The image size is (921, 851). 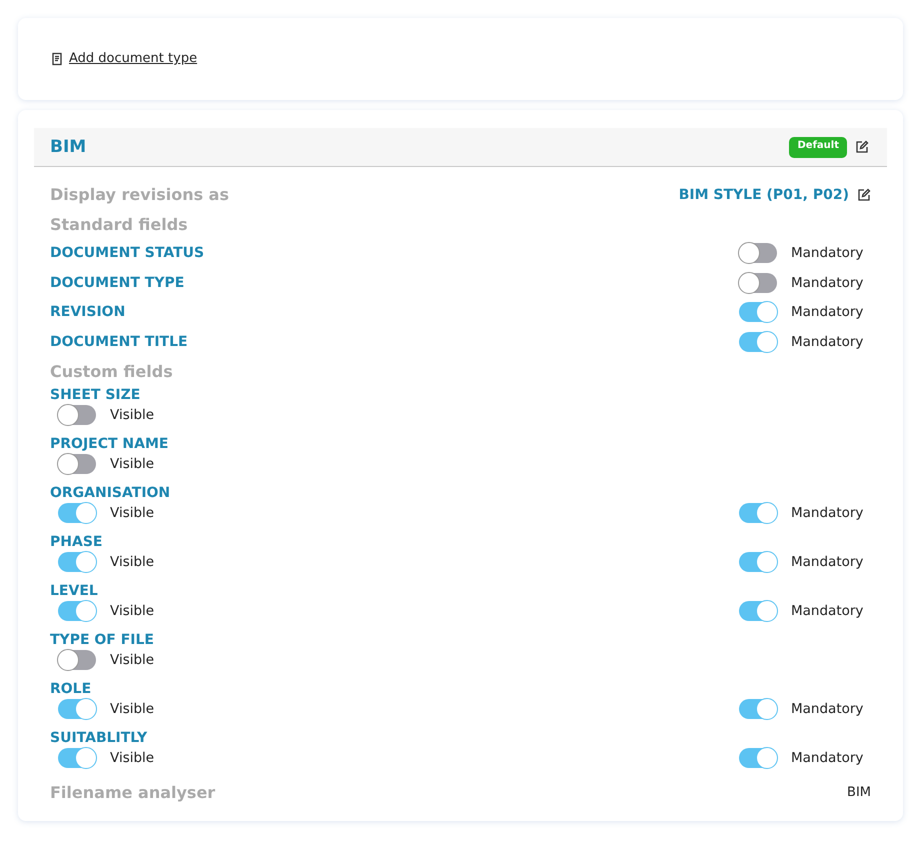 What do you see at coordinates (127, 253) in the screenshot?
I see `field-label: DOCUMENT STATUS` at bounding box center [127, 253].